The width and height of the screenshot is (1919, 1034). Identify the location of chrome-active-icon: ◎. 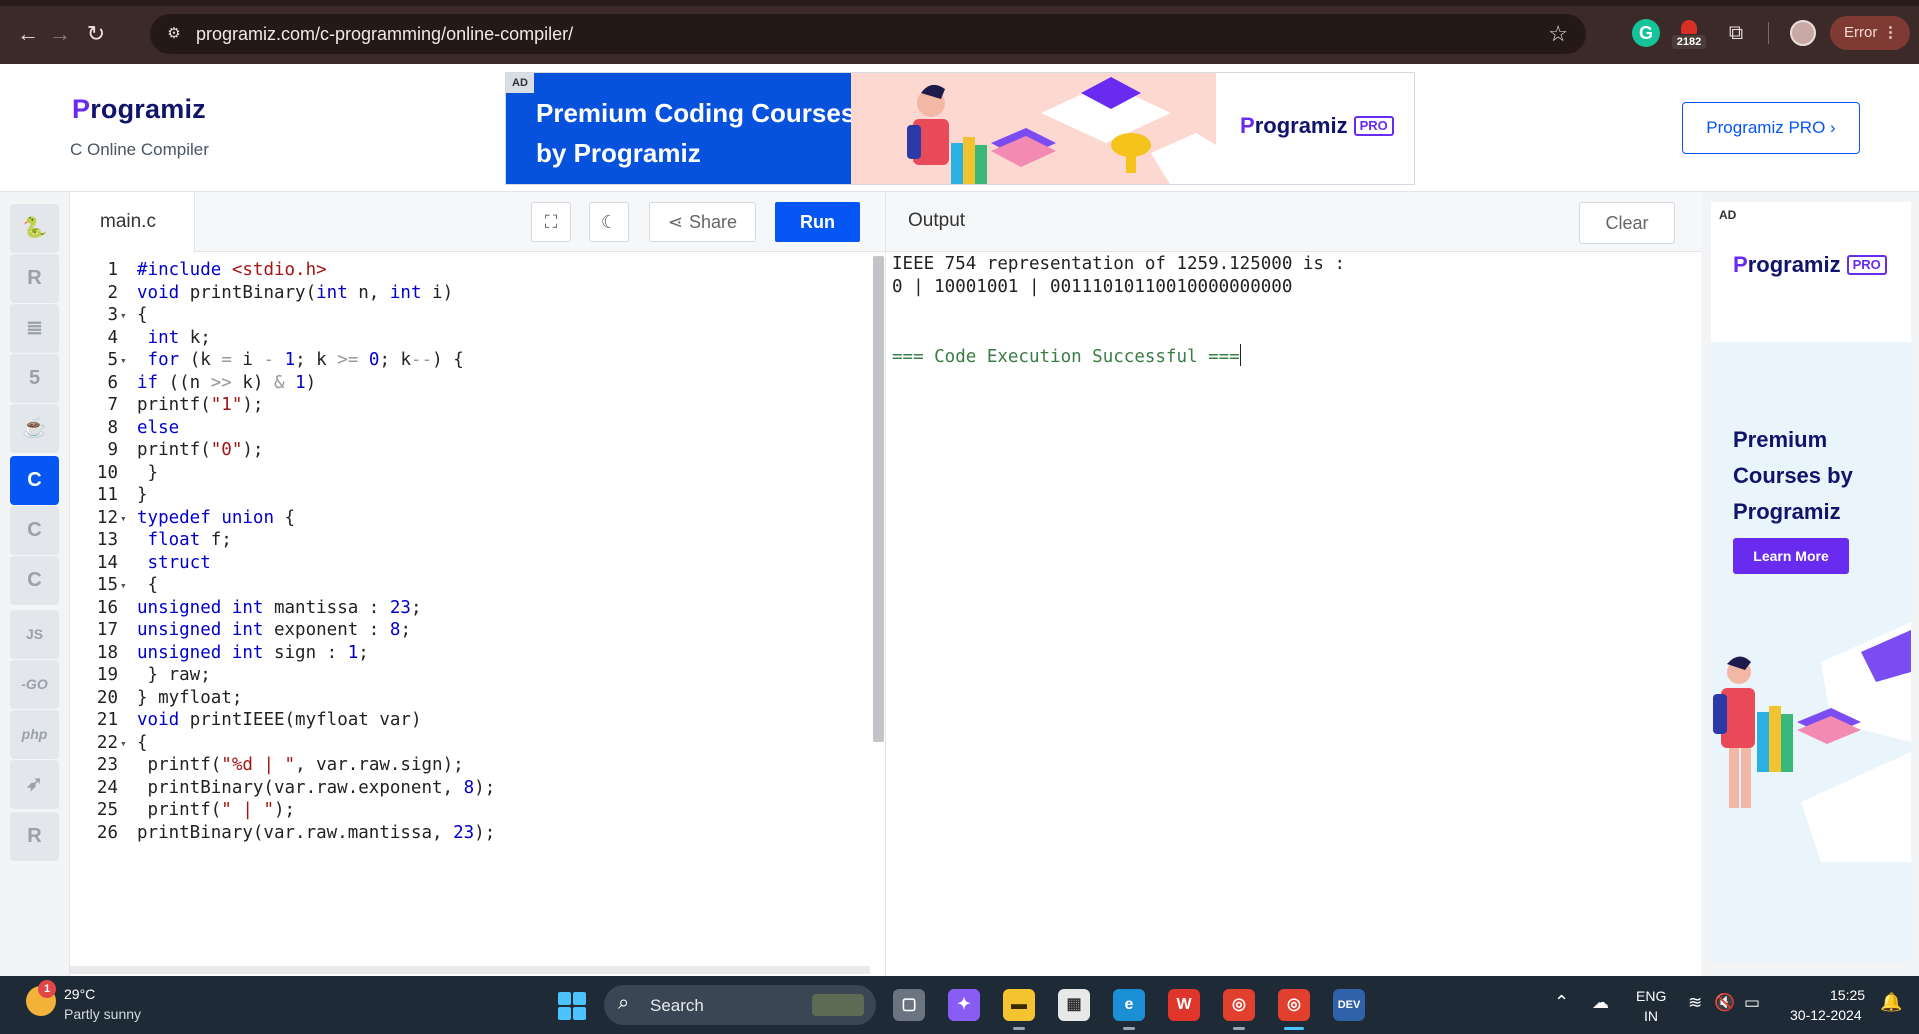
(1294, 1009).